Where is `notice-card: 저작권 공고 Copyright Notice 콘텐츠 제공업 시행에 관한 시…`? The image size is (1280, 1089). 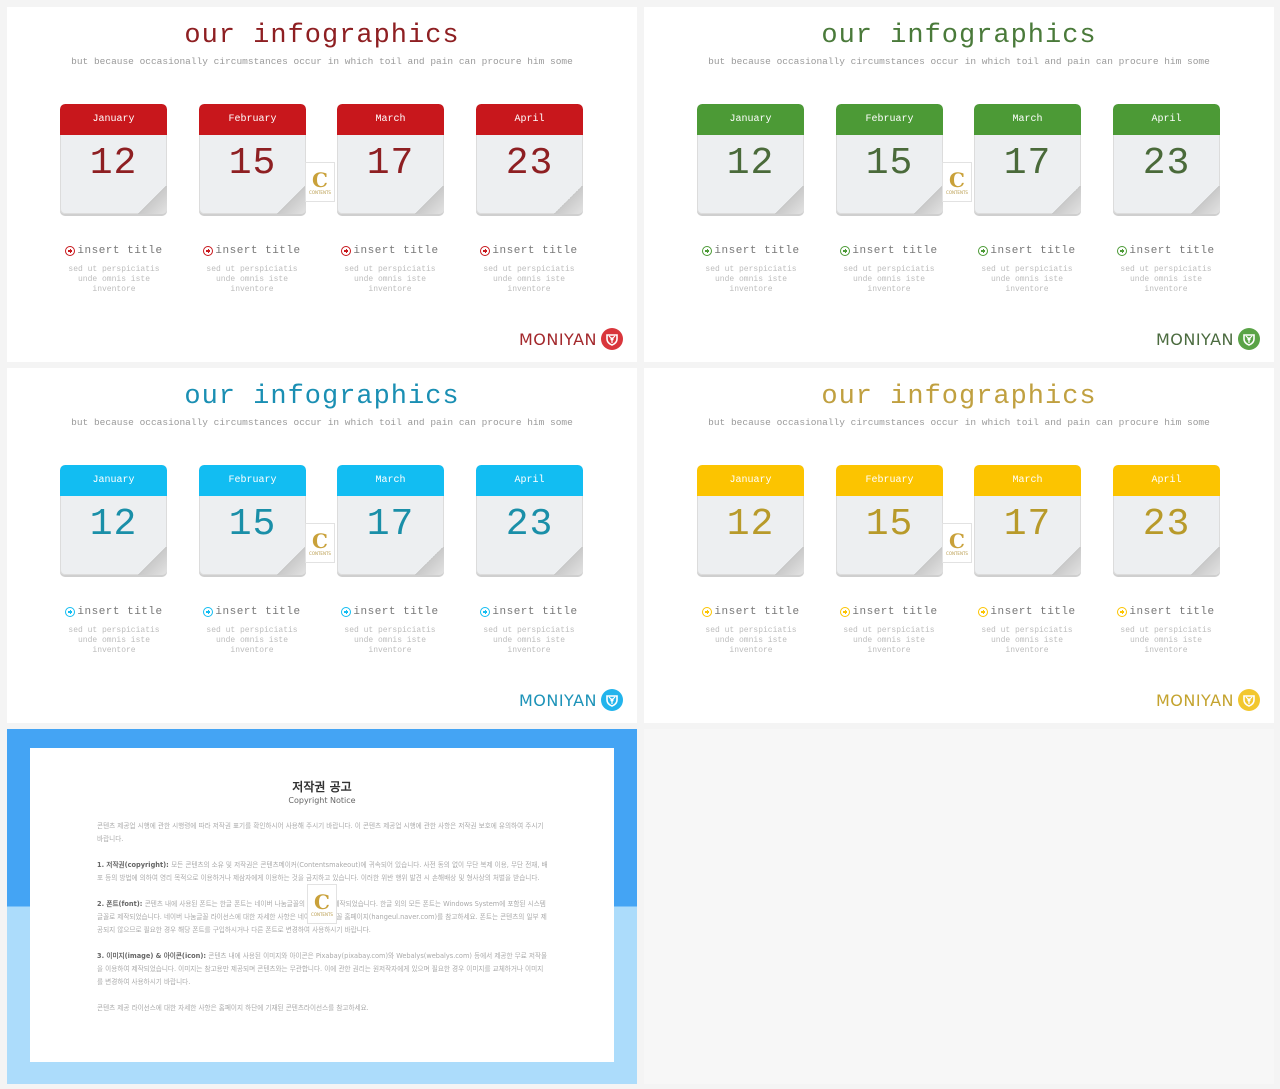
notice-card: 저작권 공고 Copyright Notice 콘텐츠 제공업 시행에 관한 시… is located at coordinates (322, 905).